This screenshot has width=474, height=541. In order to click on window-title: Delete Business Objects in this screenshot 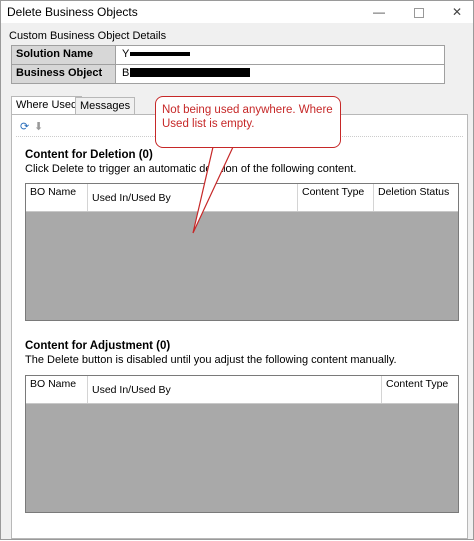, I will do `click(72, 12)`.